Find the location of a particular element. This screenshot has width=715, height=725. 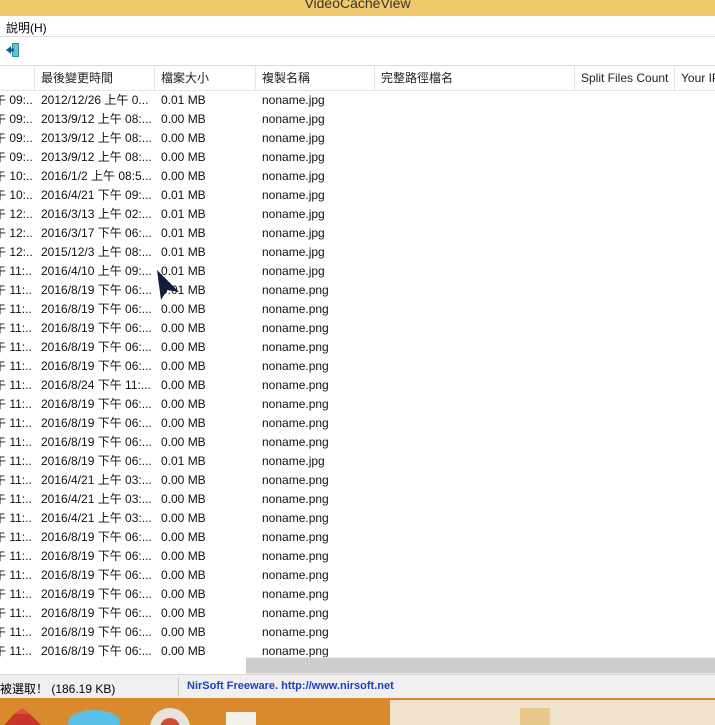

taskbar-chrome-icon is located at coordinates (170, 716).